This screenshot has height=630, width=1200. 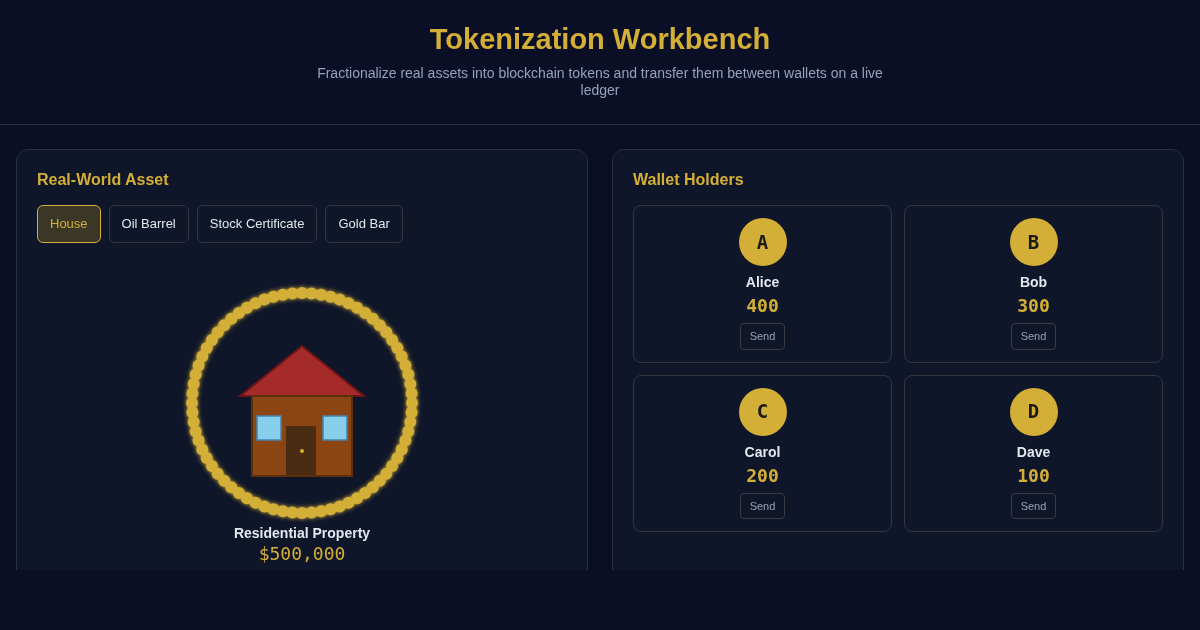 What do you see at coordinates (302, 553) in the screenshot?
I see `asset-value: $500,000` at bounding box center [302, 553].